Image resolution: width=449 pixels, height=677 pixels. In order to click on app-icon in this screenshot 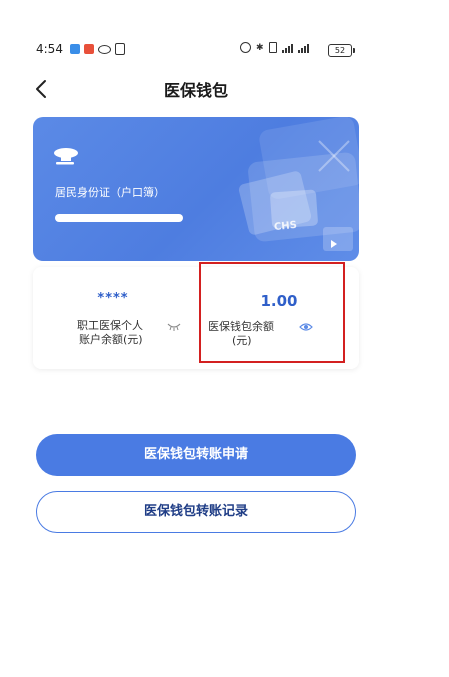, I will do `click(89, 49)`.